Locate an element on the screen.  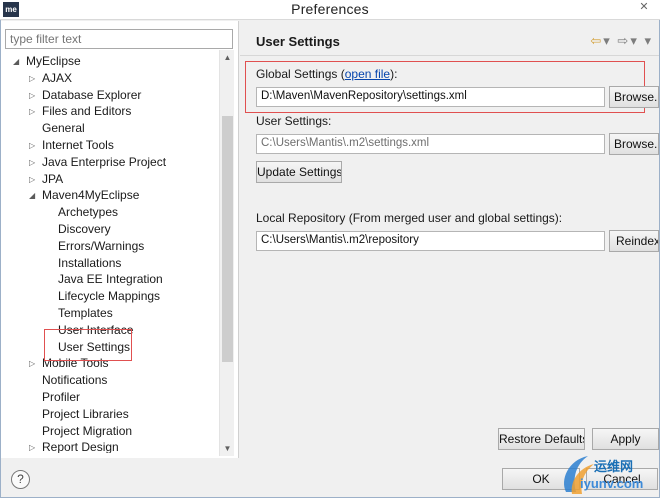
tree-item: Templates is located at coordinates (79, 313).